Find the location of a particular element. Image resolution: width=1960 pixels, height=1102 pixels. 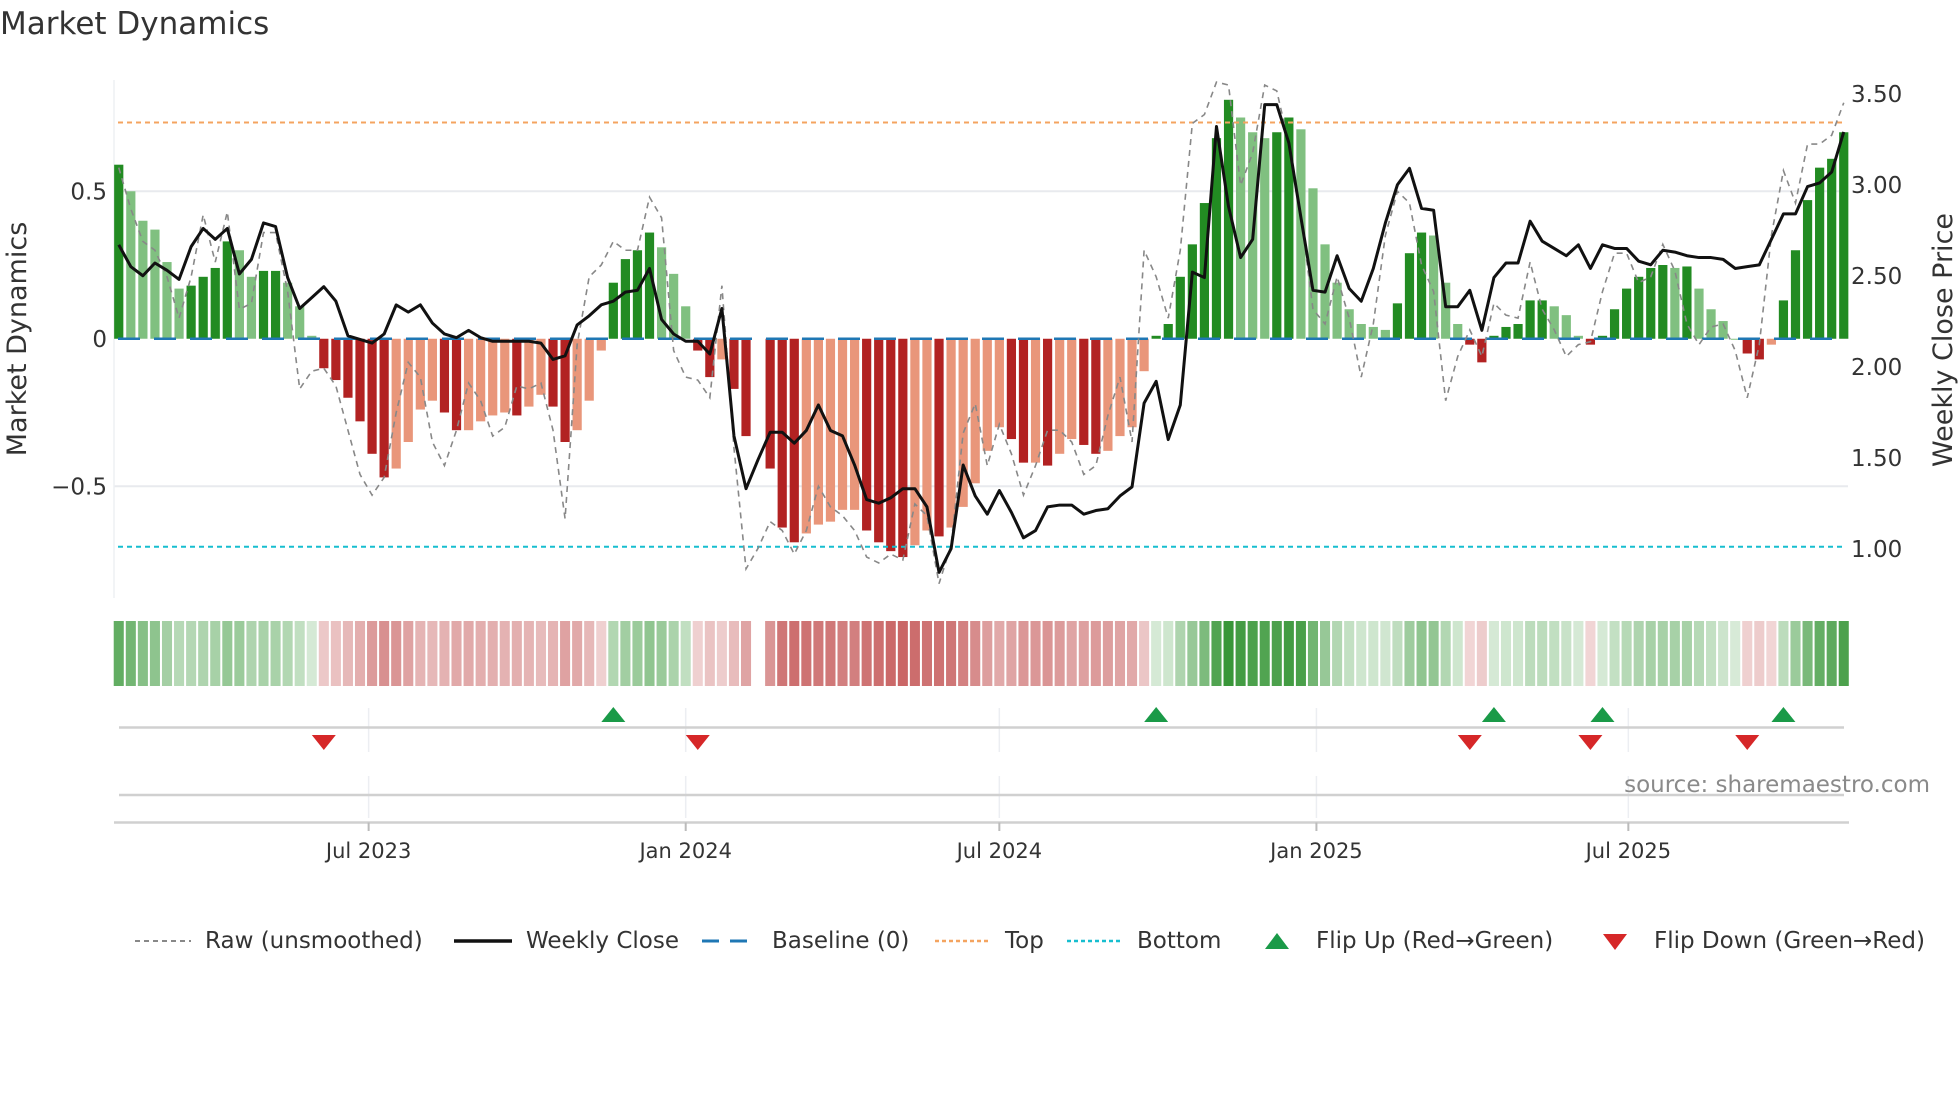

legend-item-bottom: Bottom is located at coordinates (1144, 941).